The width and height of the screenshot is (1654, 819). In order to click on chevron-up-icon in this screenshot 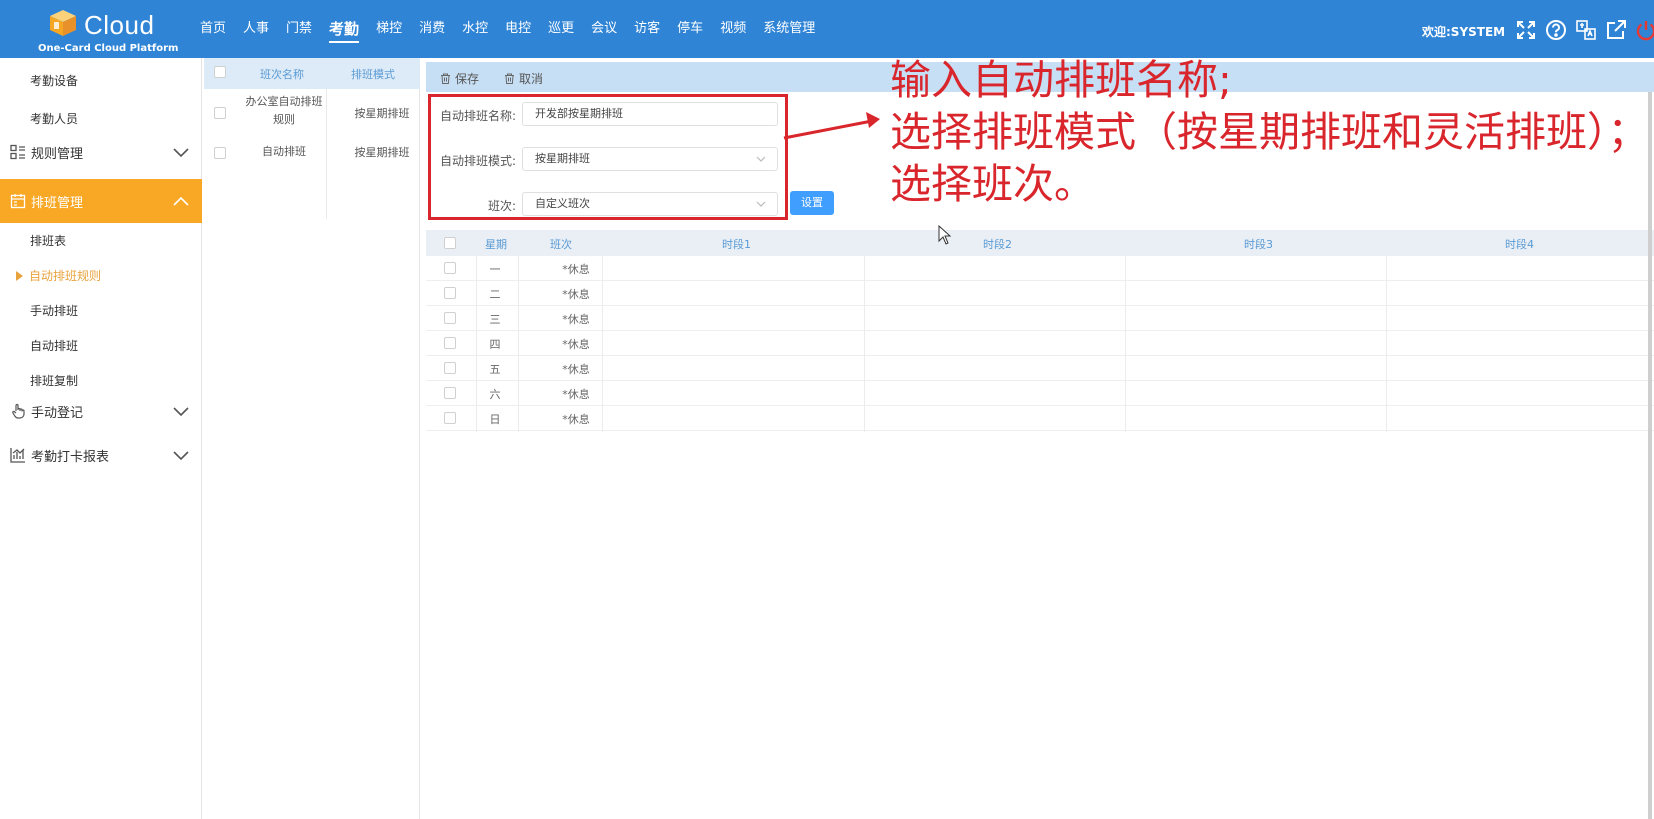, I will do `click(181, 201)`.